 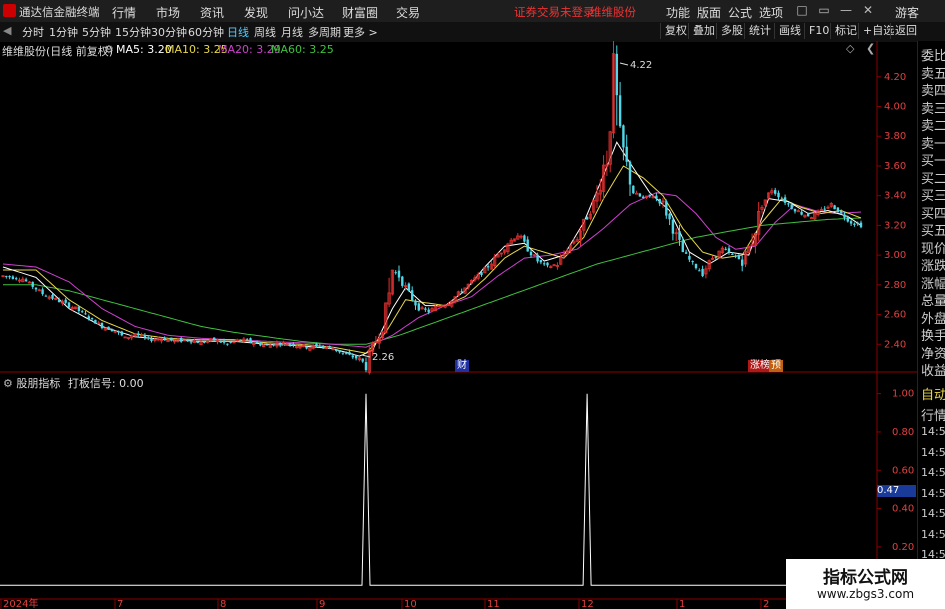 I want to click on multi-stock-button: 多股, so click(x=731, y=31).